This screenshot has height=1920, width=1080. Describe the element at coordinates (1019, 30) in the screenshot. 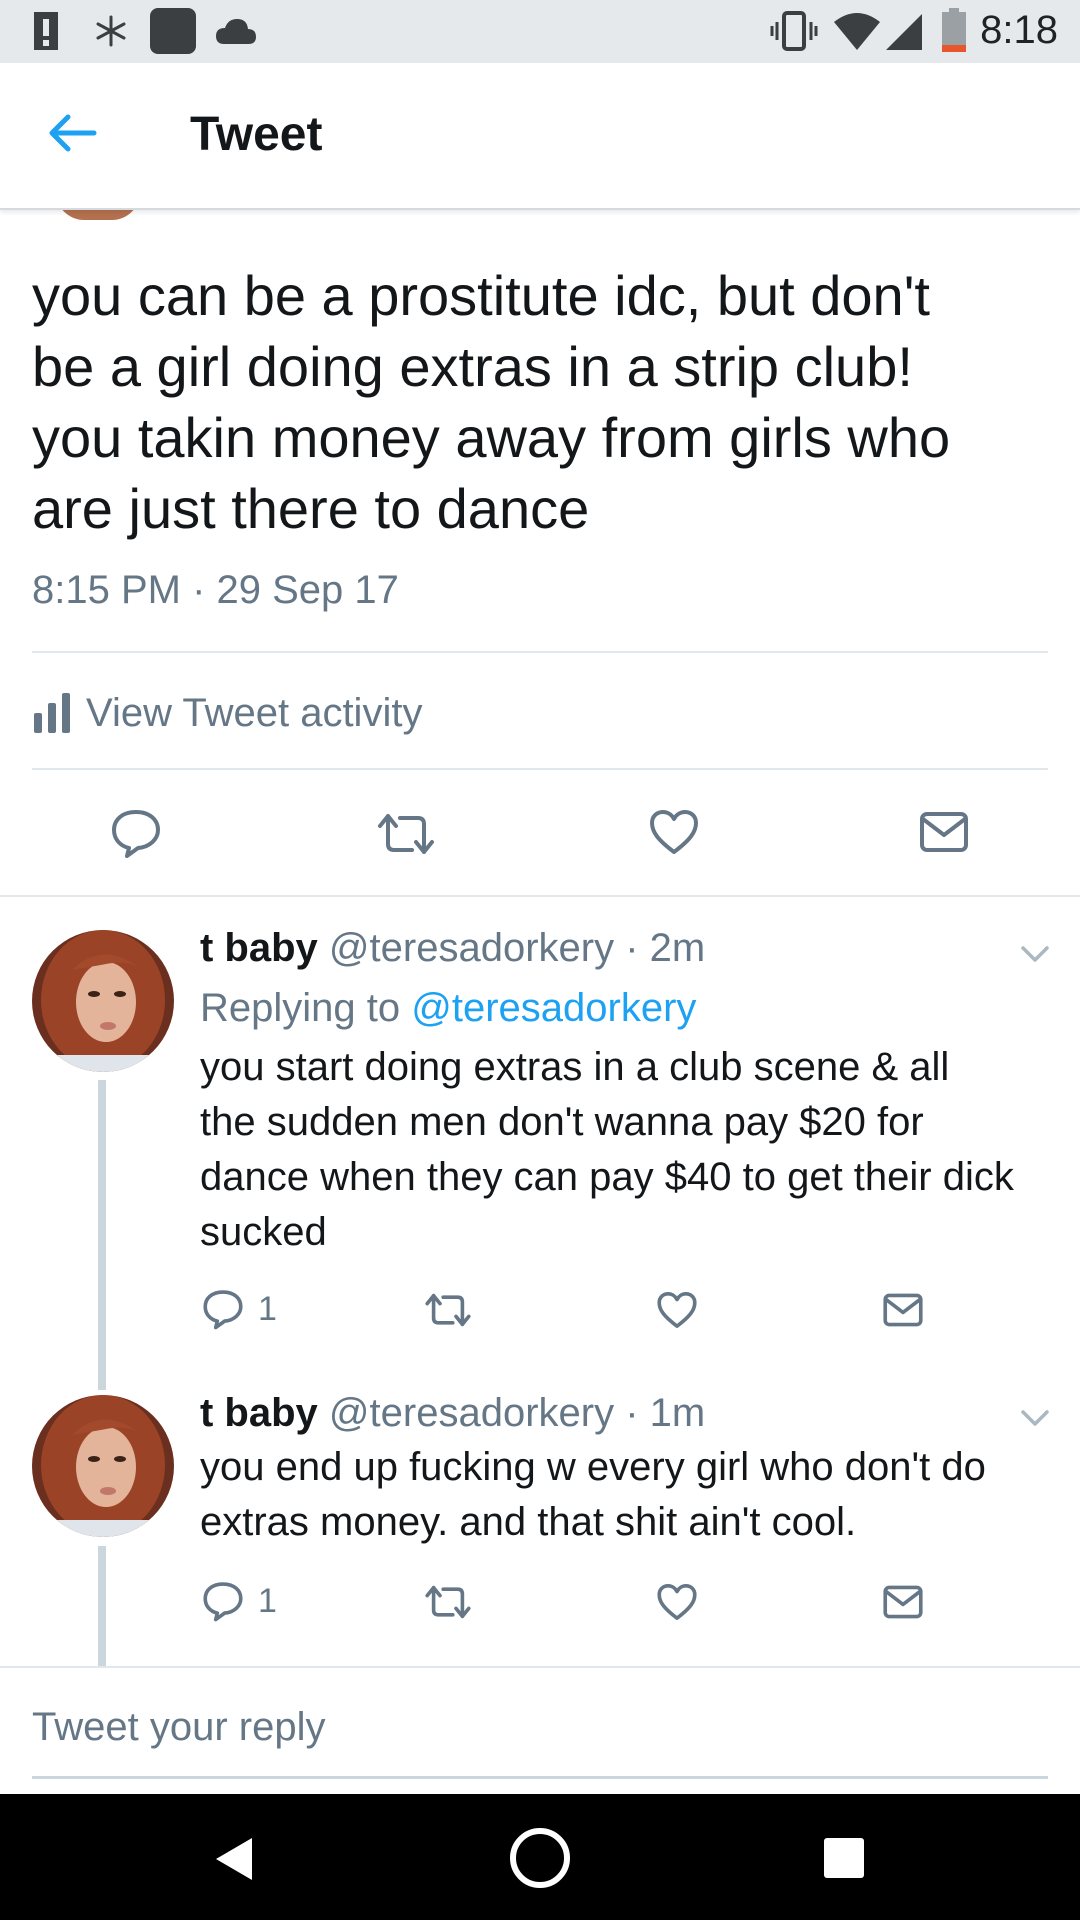

I see `status-time: 8:18` at that location.